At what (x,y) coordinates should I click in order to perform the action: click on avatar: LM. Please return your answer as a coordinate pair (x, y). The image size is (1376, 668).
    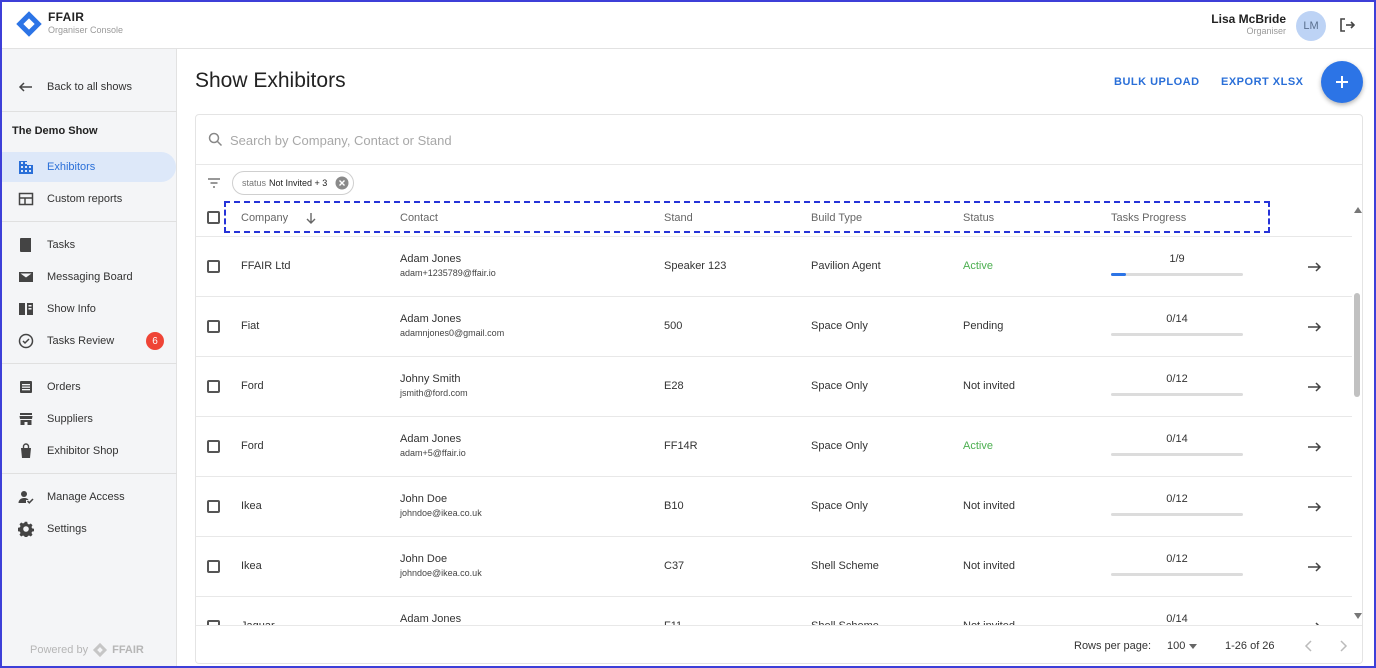
    Looking at the image, I should click on (1311, 26).